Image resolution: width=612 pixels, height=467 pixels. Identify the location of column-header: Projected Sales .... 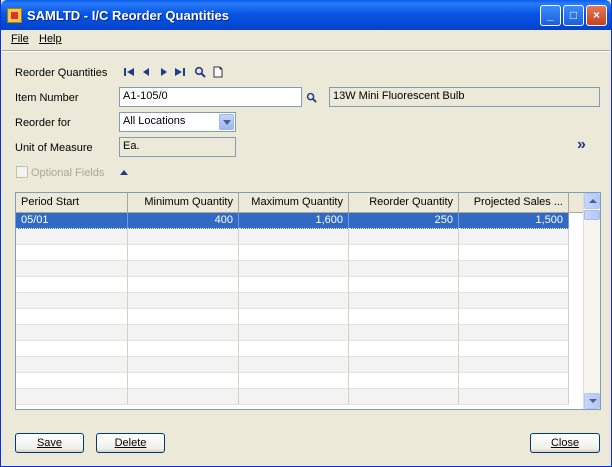
(514, 202).